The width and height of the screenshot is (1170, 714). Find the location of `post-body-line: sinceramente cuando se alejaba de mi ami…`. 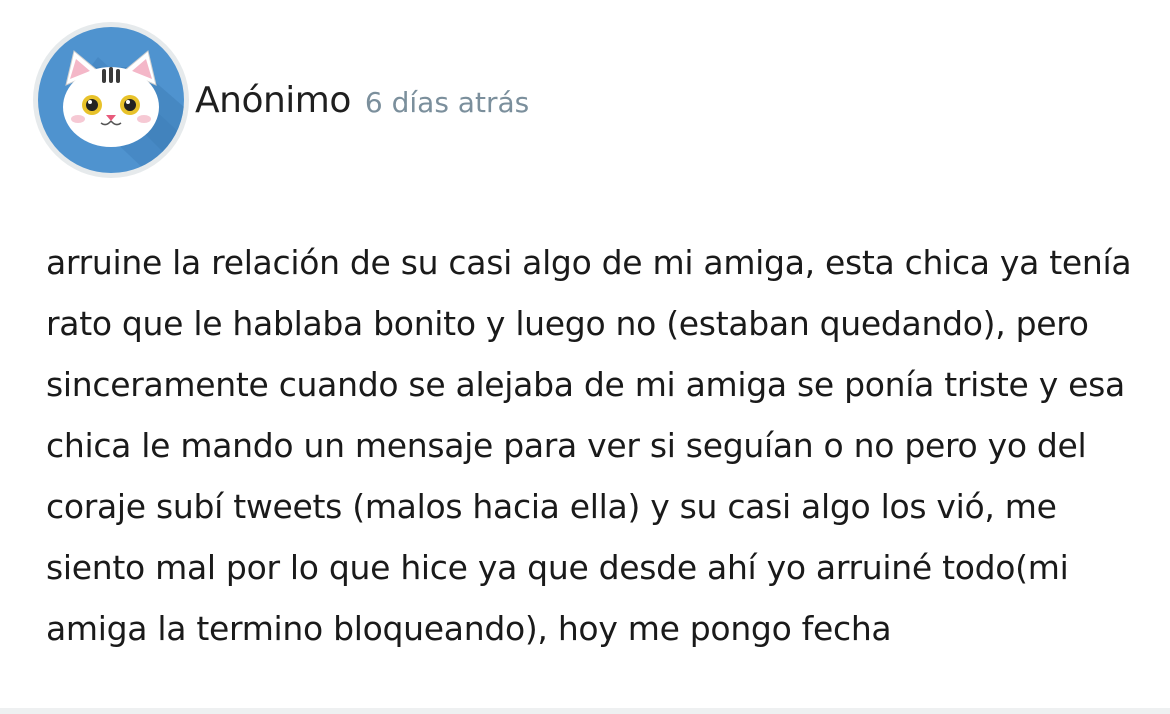

post-body-line: sinceramente cuando se alejaba de mi ami… is located at coordinates (585, 384).